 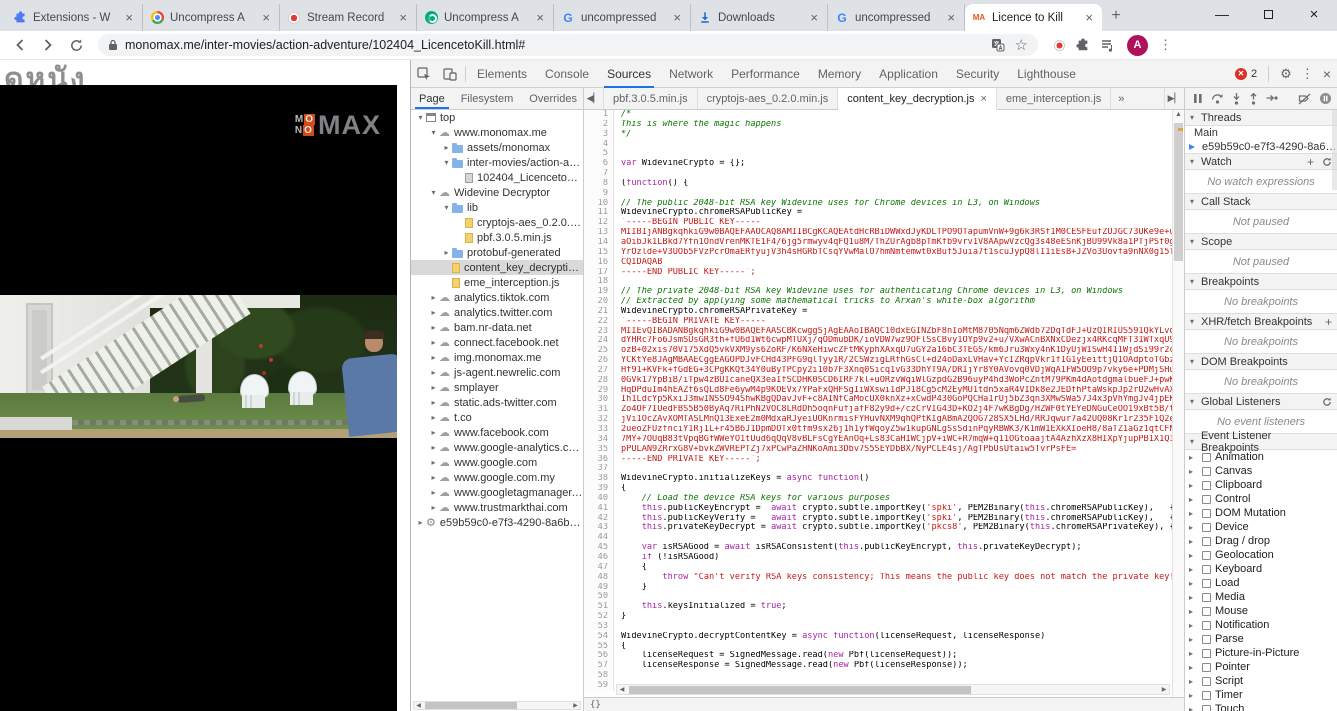 What do you see at coordinates (1059, 45) in the screenshot?
I see `stream-recorder-extension-icon` at bounding box center [1059, 45].